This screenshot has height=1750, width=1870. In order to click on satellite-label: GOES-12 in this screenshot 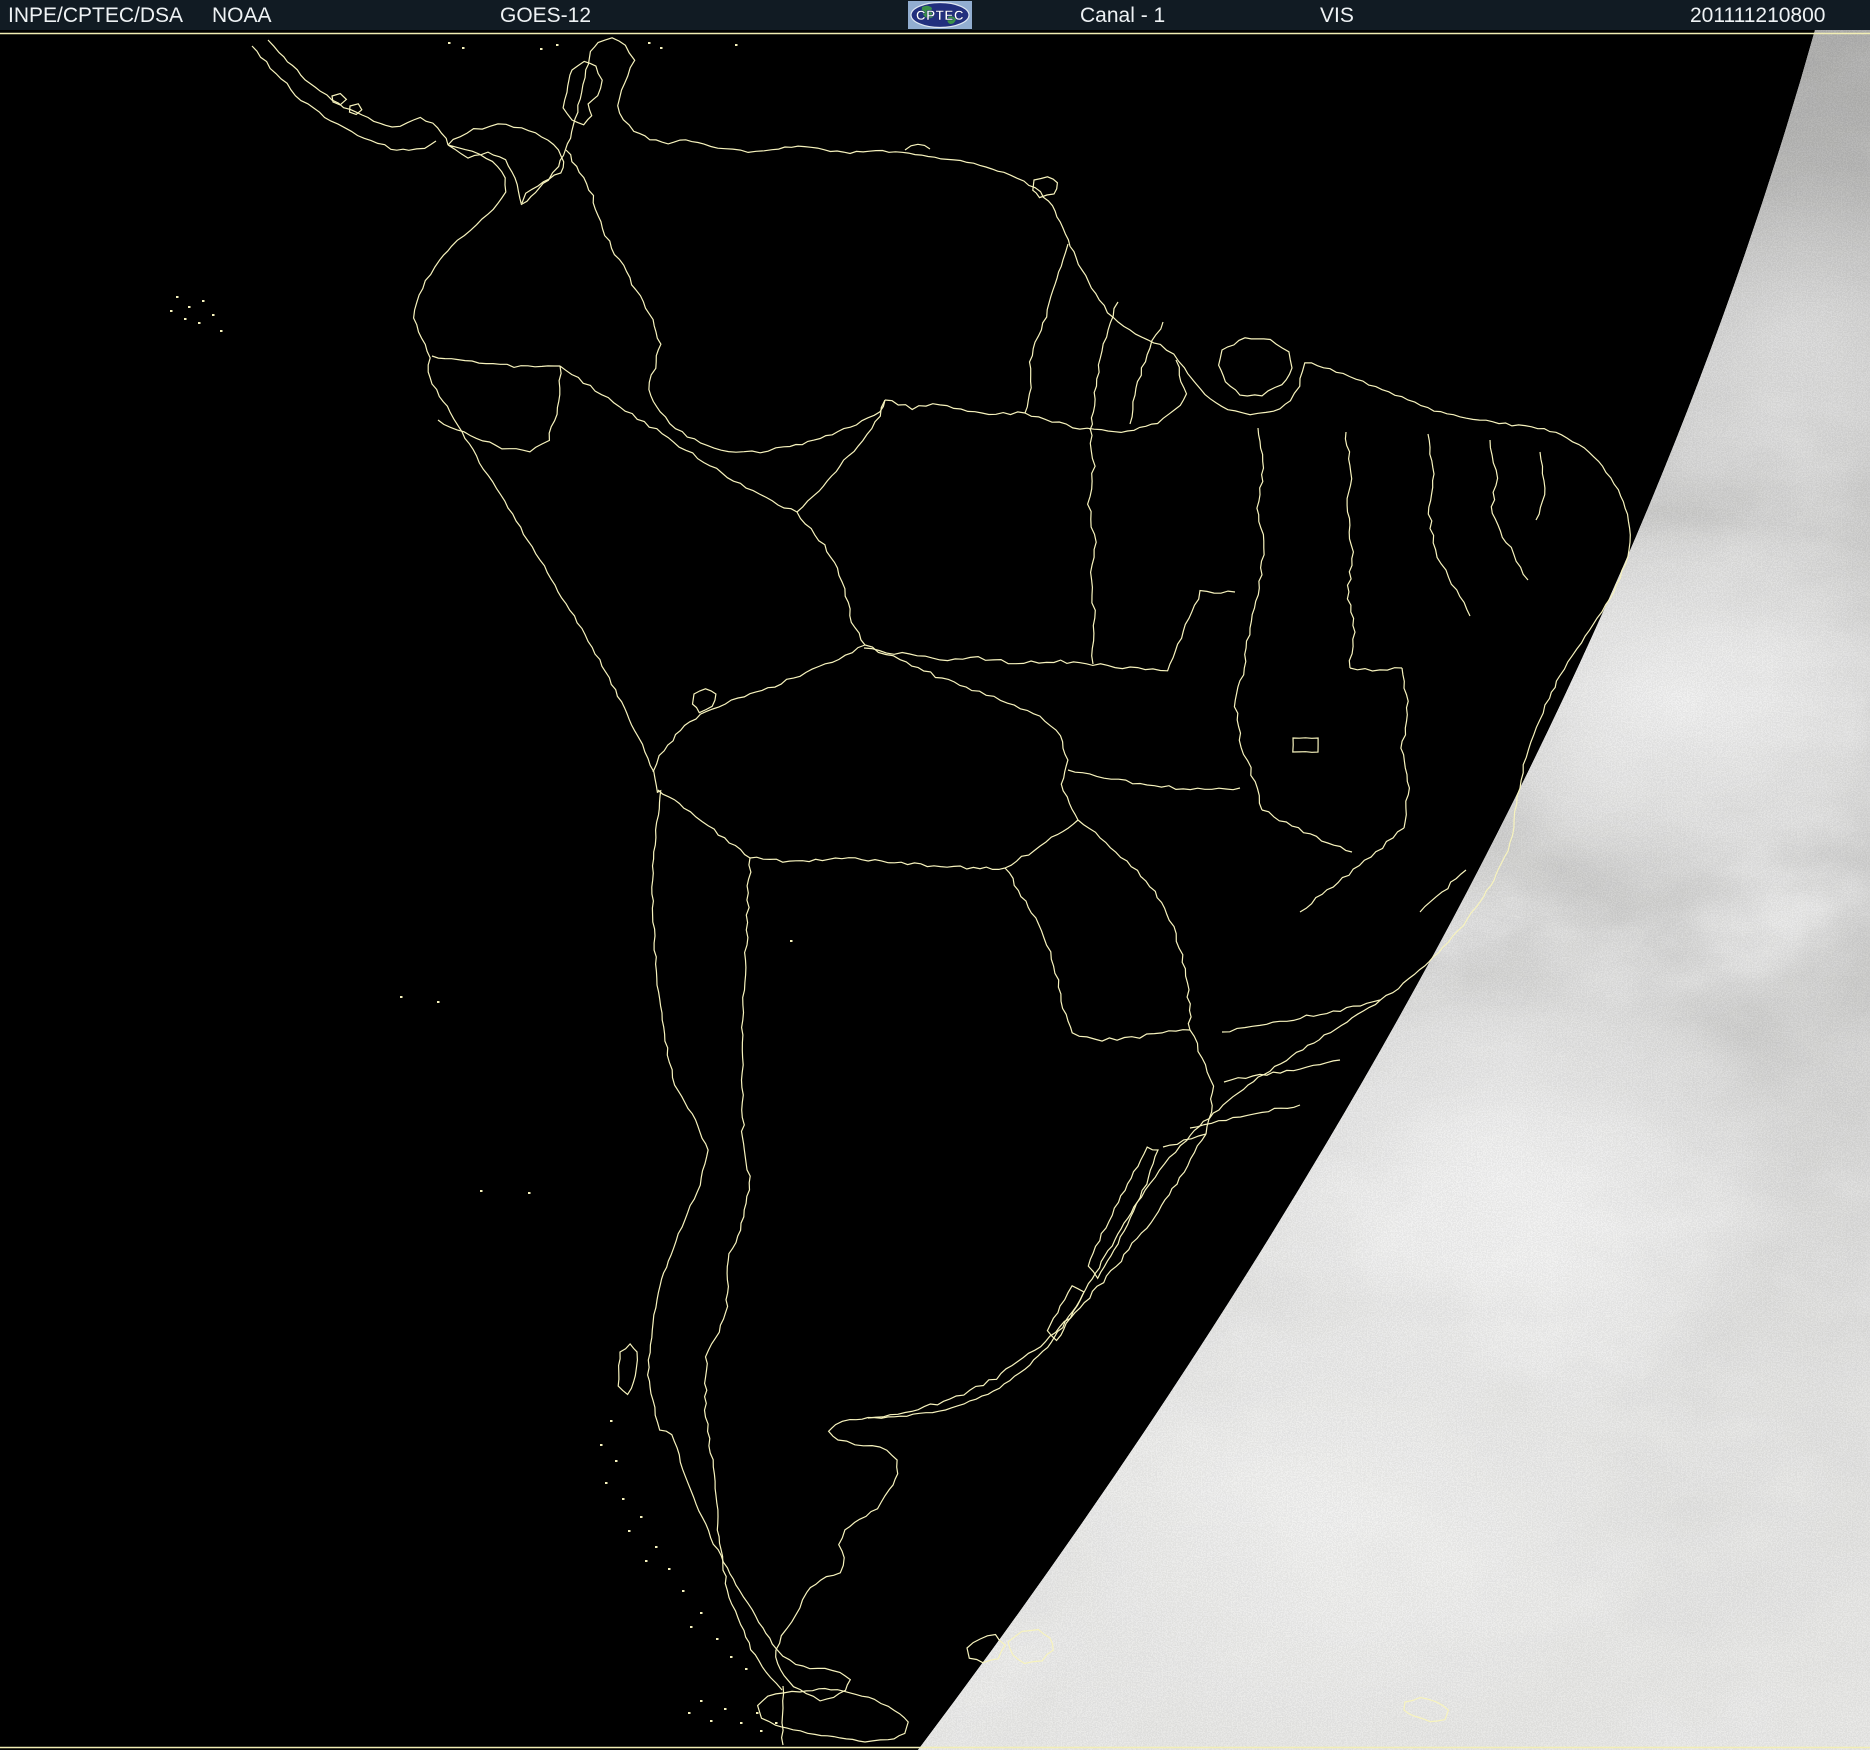, I will do `click(546, 15)`.